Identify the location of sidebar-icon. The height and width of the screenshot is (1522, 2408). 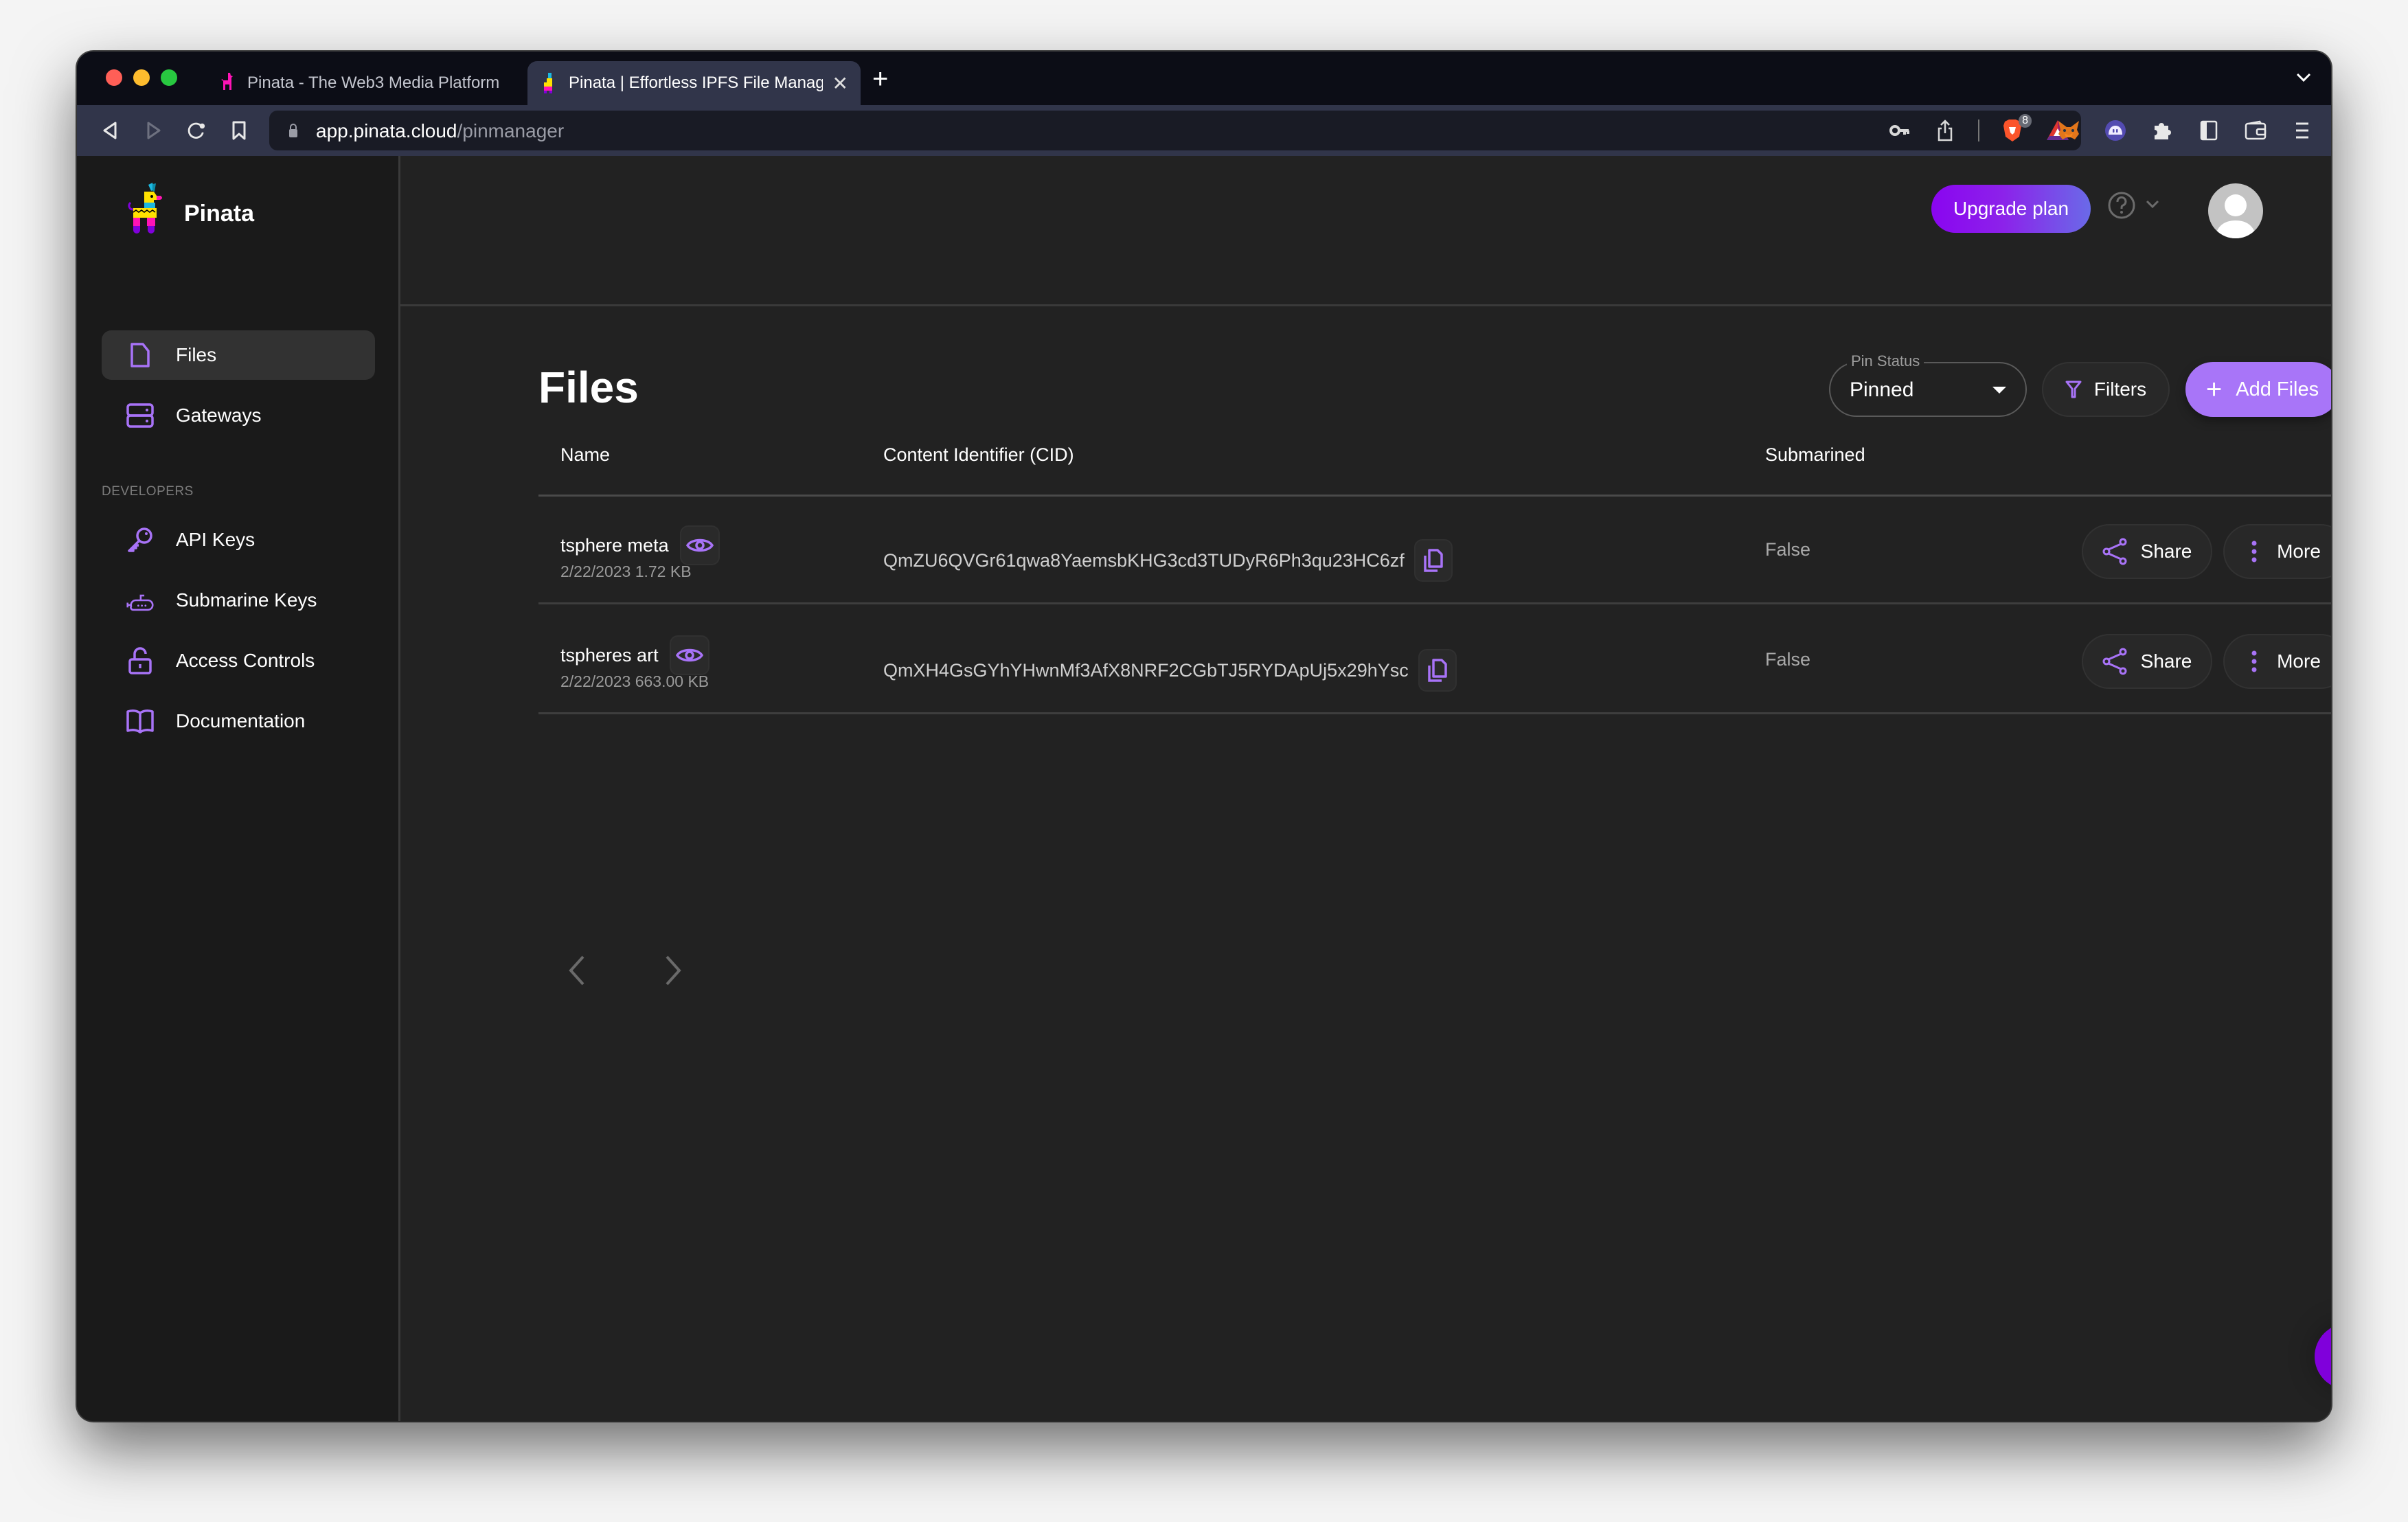
(2208, 130).